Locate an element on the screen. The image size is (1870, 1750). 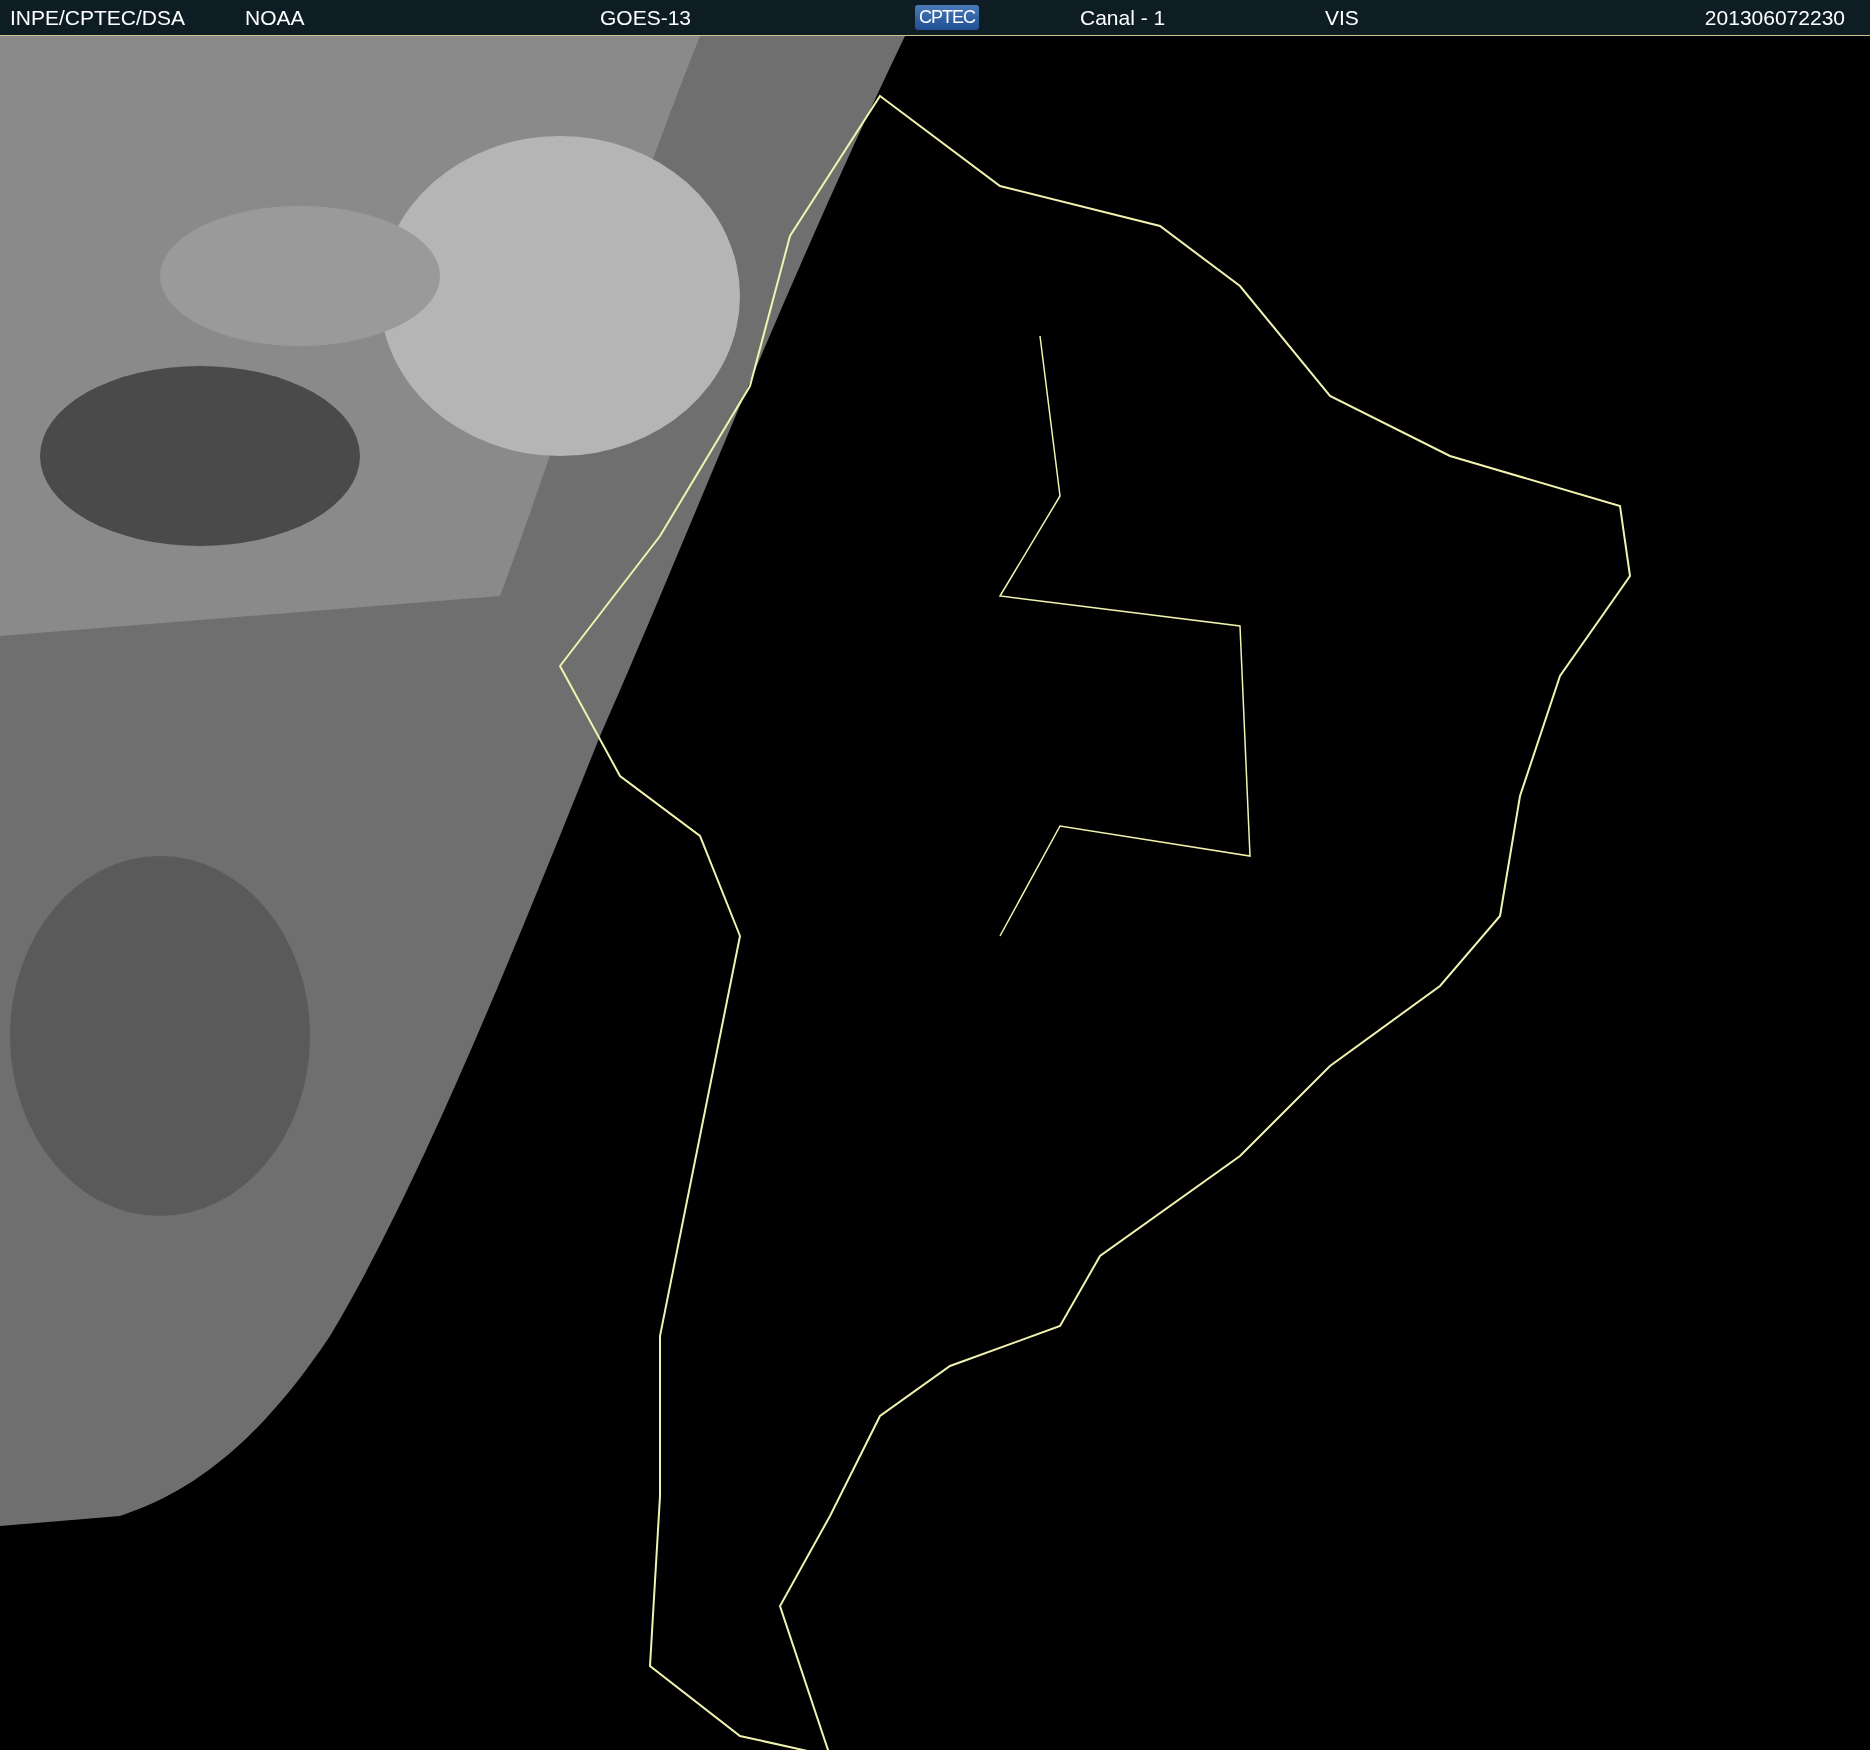
timestamp-label: 201306072230 is located at coordinates (1774, 17).